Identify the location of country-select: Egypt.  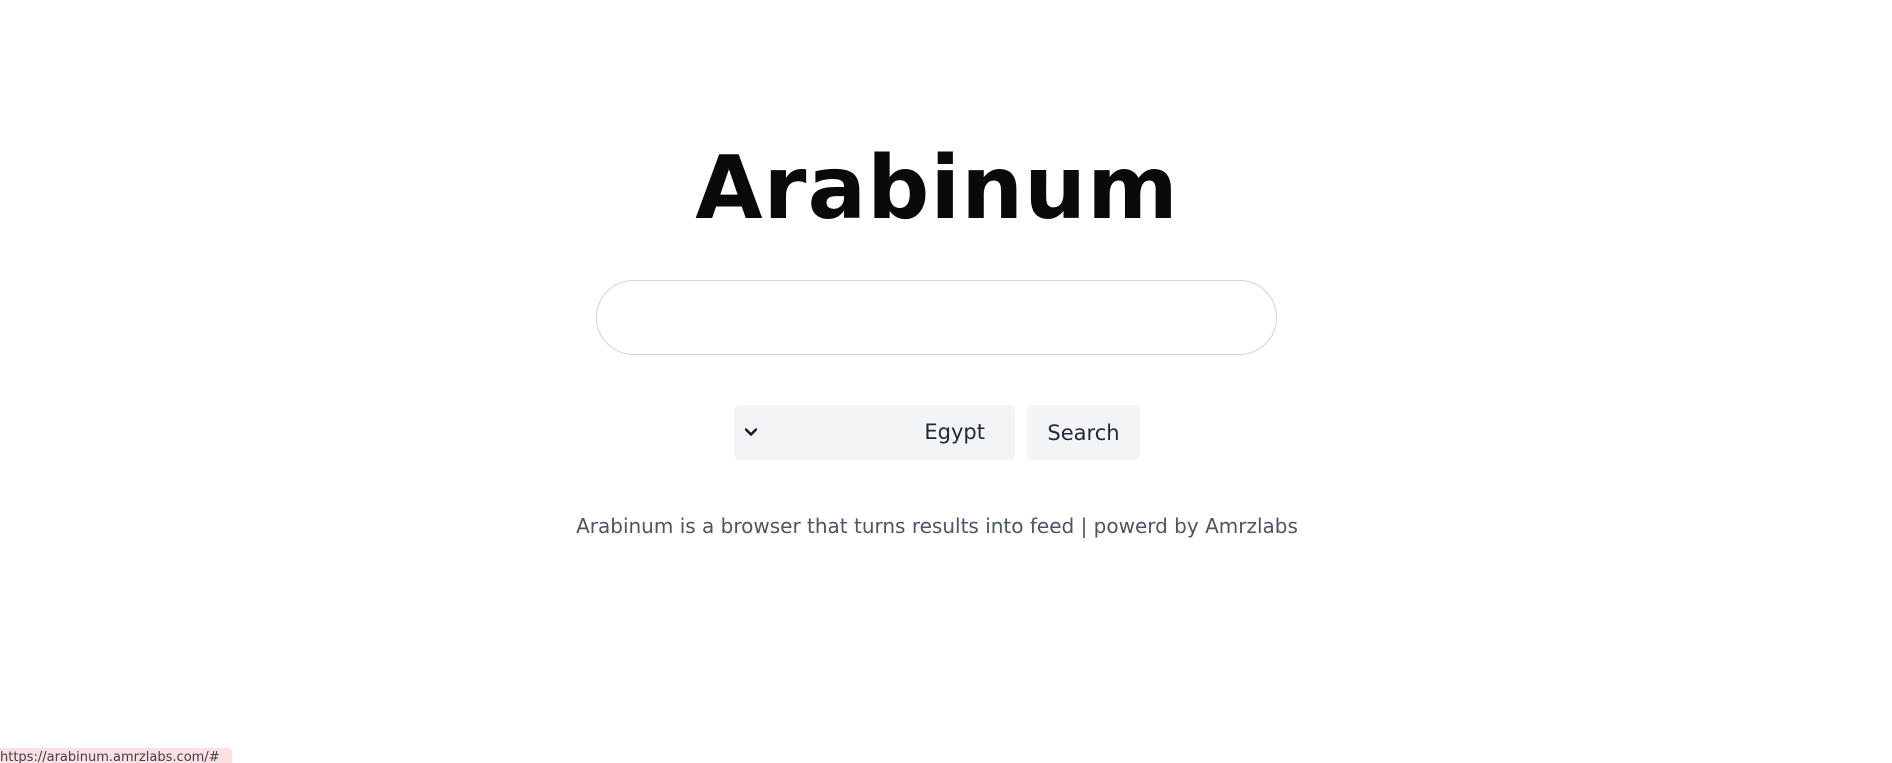
(874, 432).